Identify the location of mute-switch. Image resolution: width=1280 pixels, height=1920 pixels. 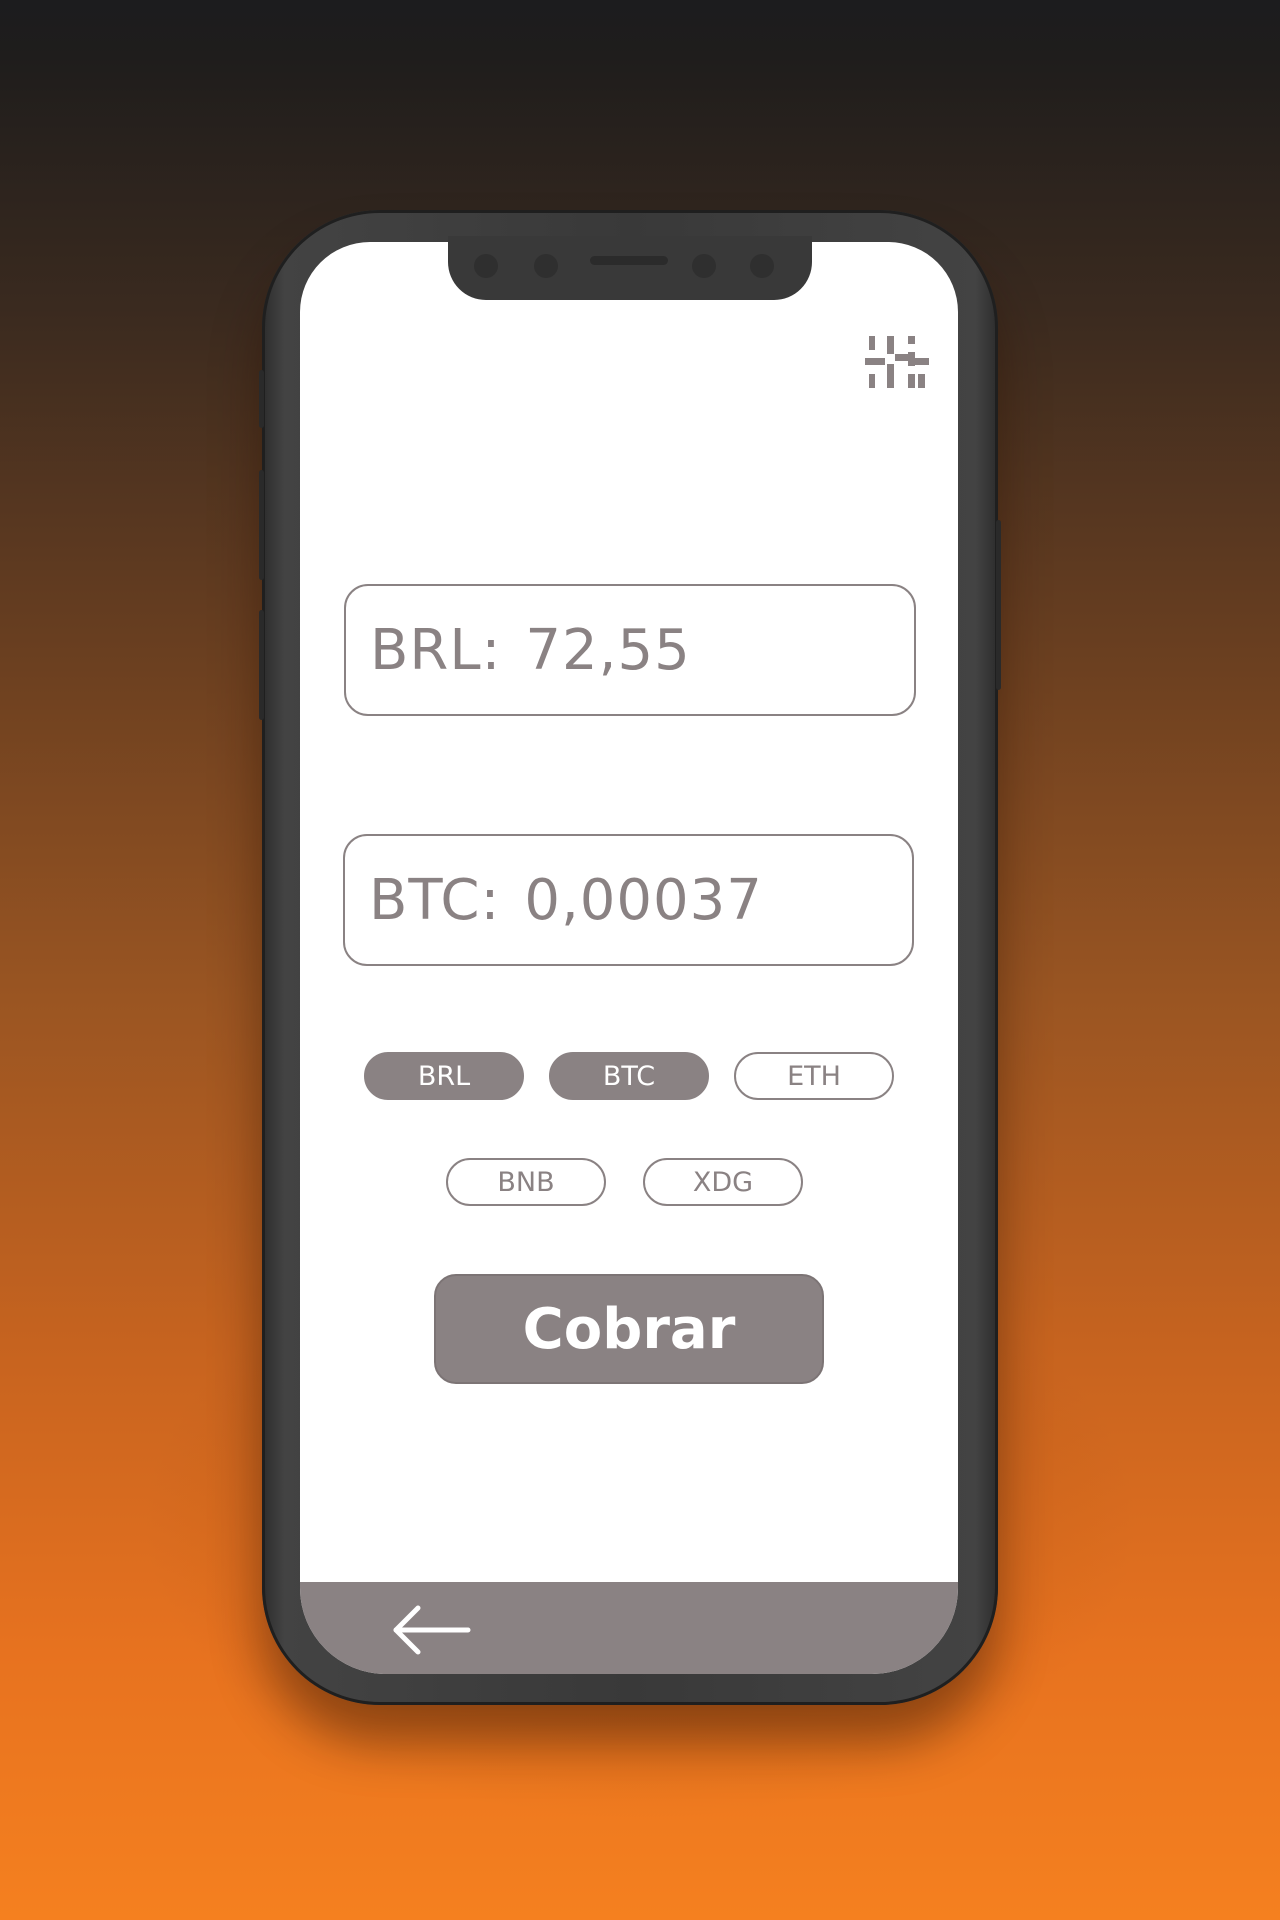
(261, 399).